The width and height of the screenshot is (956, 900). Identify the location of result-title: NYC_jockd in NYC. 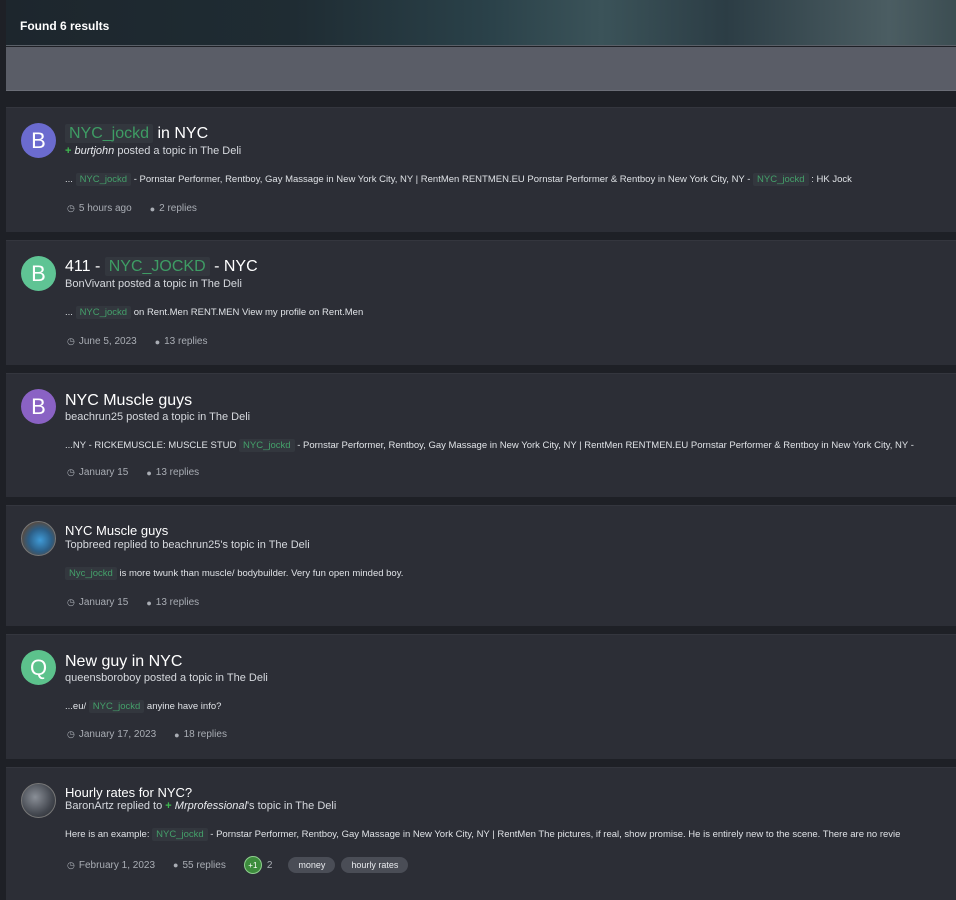
(136, 133).